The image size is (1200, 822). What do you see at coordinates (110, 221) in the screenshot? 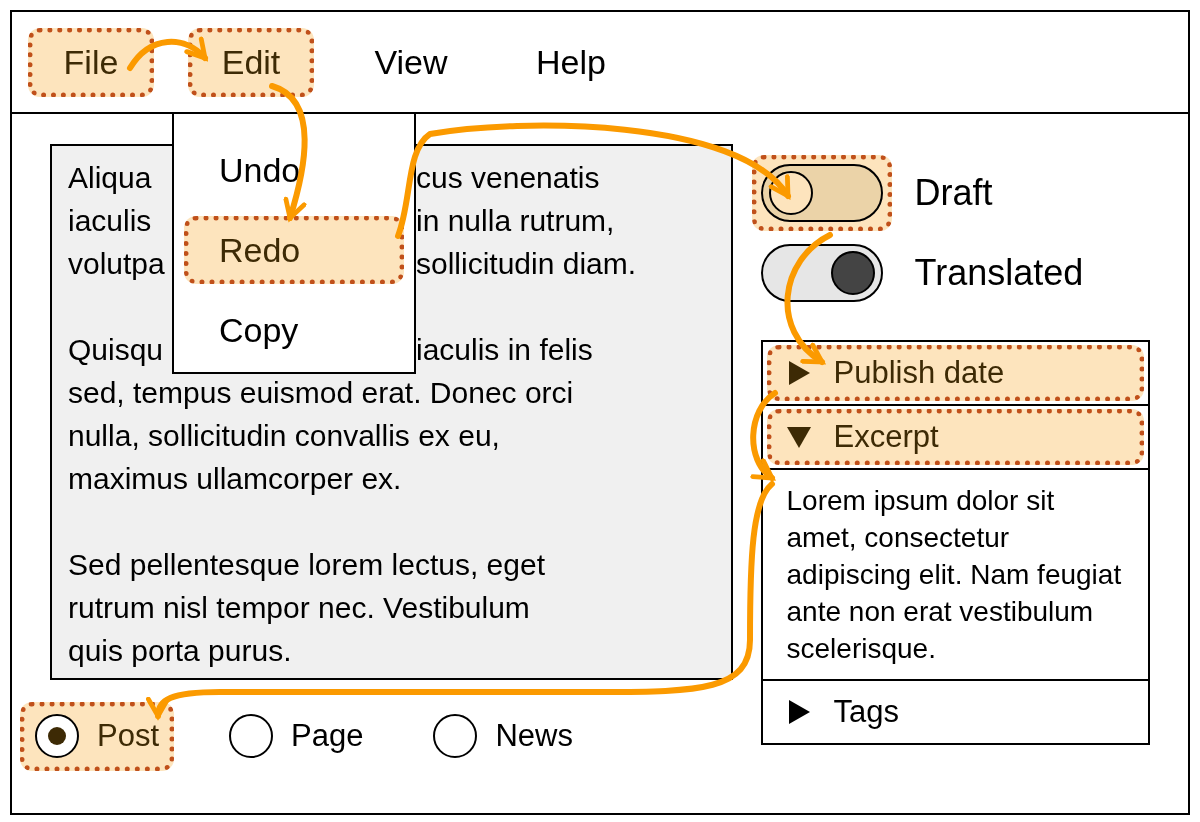
I see `text-fragment: iaculis` at bounding box center [110, 221].